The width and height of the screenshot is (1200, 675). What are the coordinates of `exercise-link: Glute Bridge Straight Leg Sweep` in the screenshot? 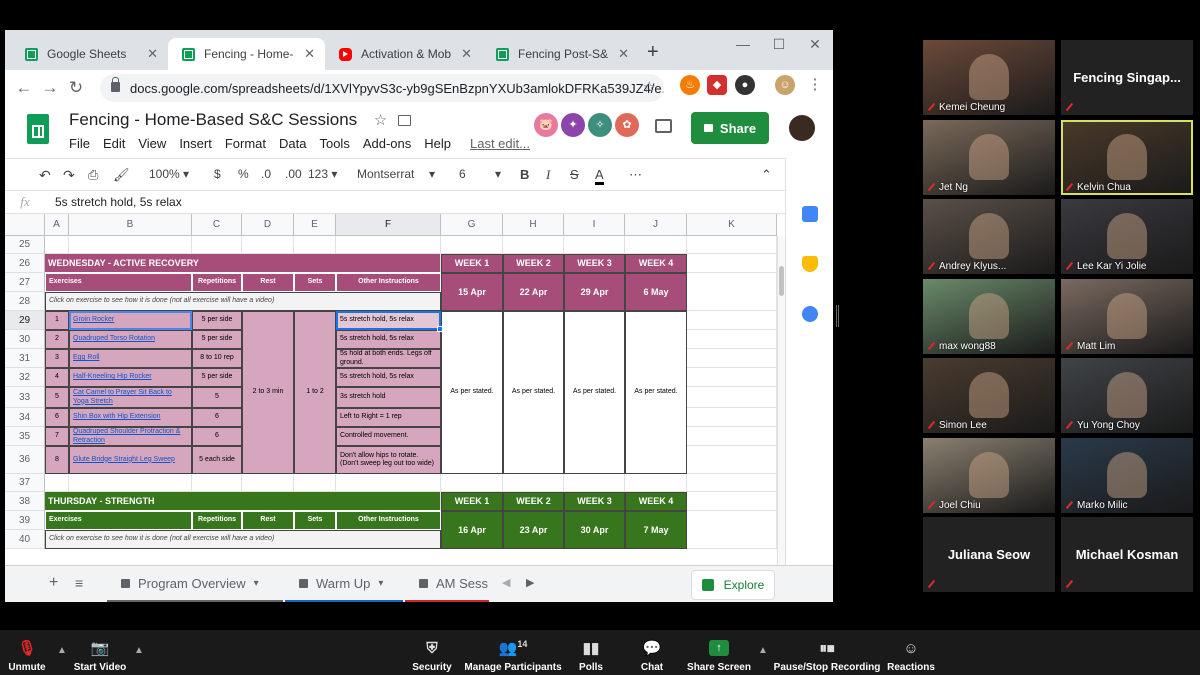 It's located at (130, 460).